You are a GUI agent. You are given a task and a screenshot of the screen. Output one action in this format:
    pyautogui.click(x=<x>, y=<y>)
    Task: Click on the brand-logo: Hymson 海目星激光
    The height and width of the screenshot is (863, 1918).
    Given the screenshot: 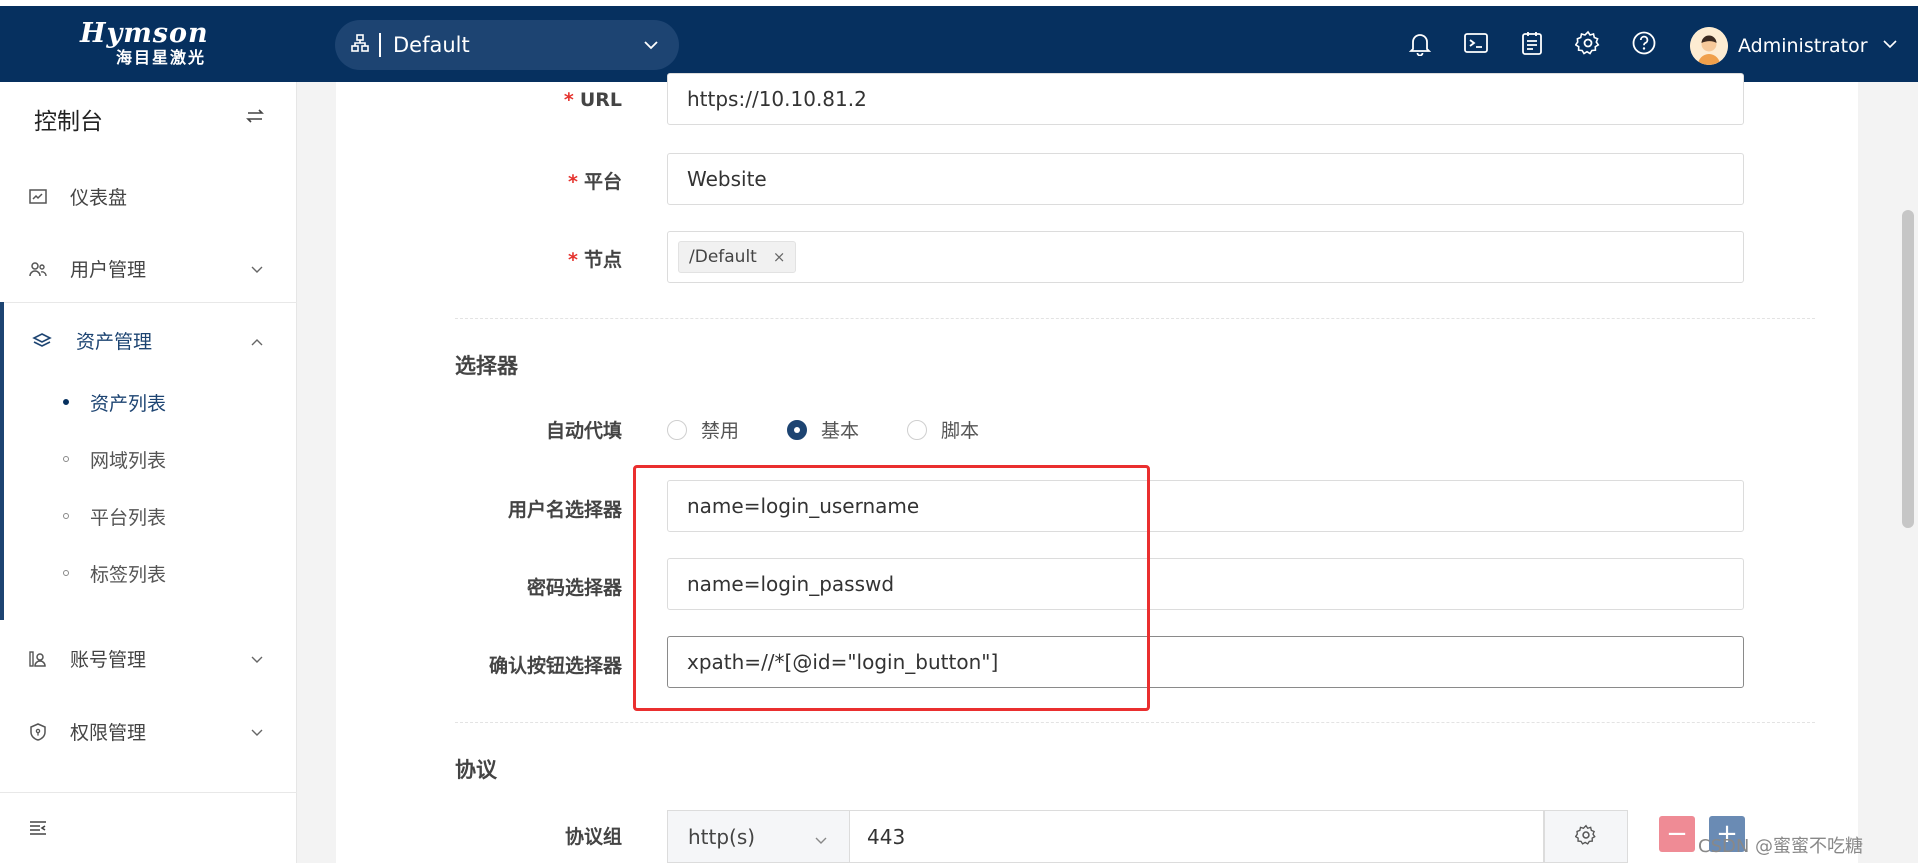 What is the action you would take?
    pyautogui.click(x=150, y=45)
    